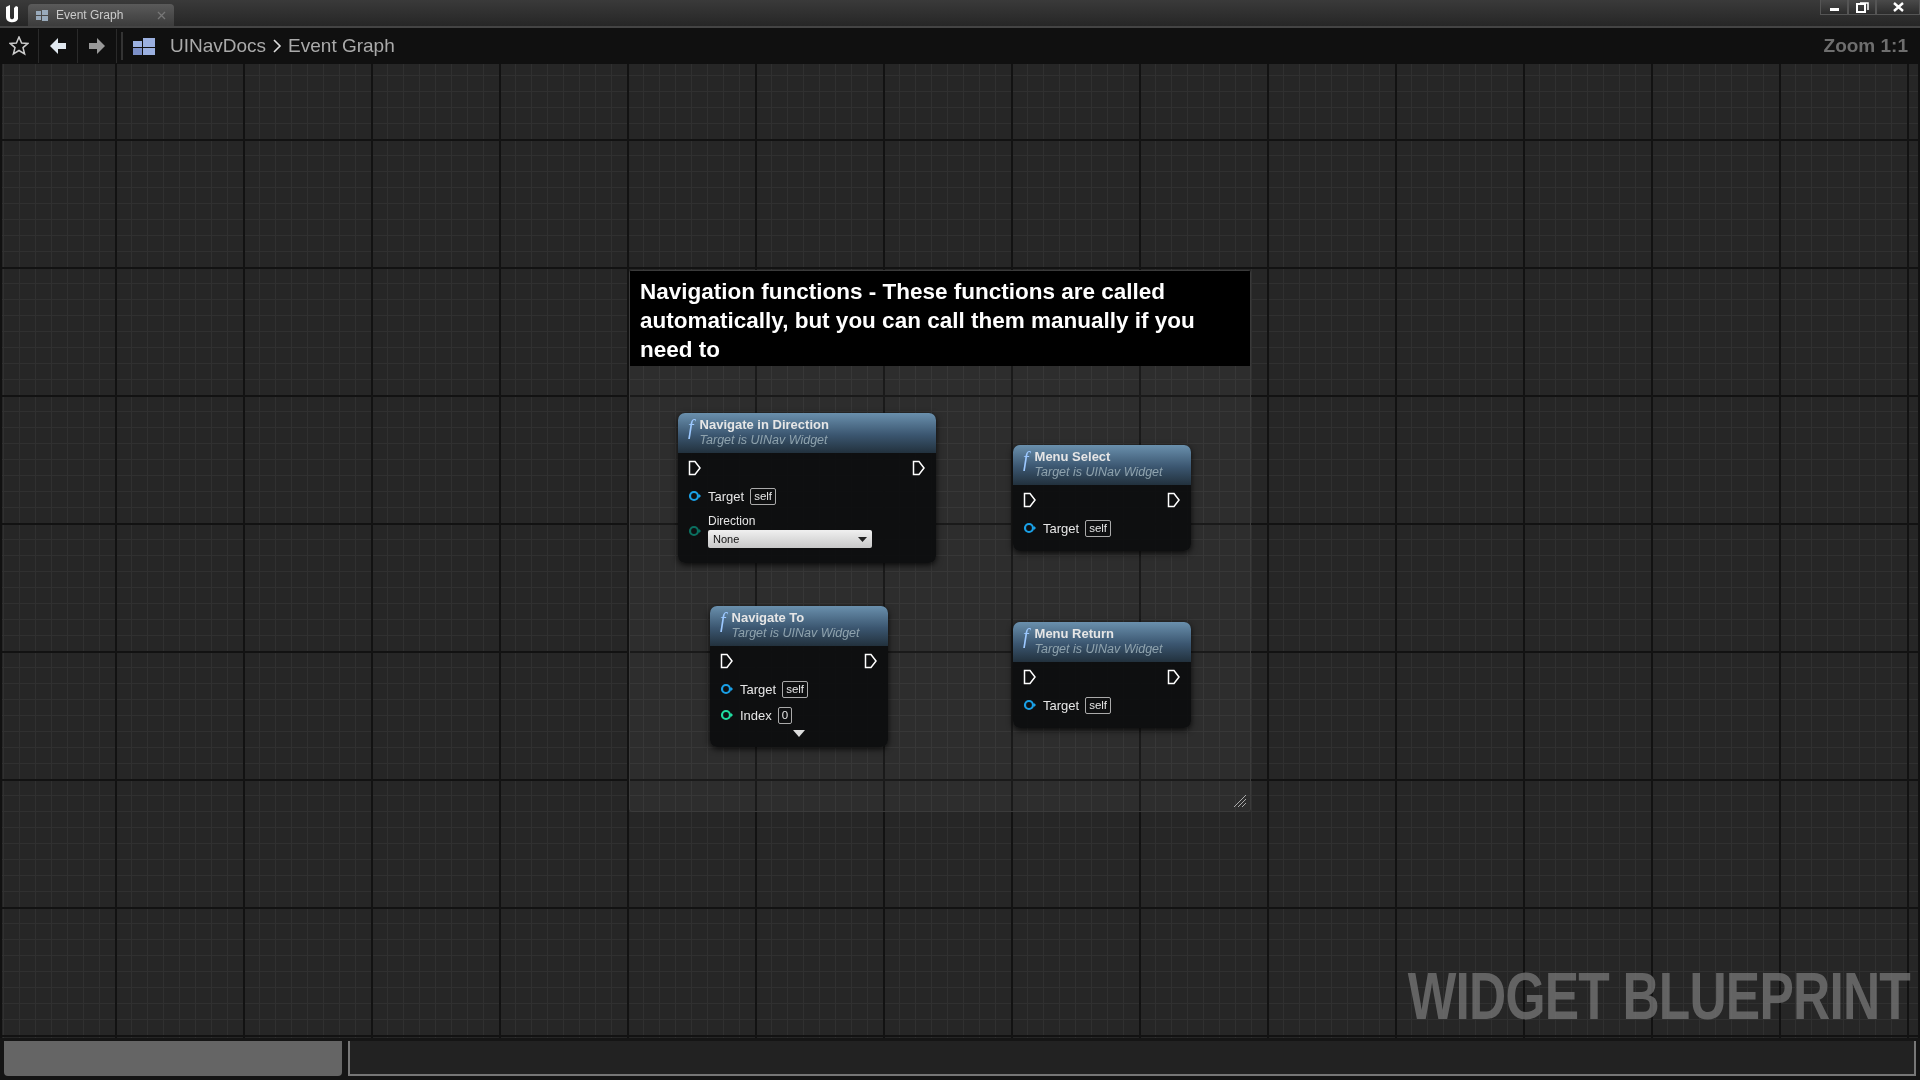 This screenshot has height=1080, width=1920. Describe the element at coordinates (1658, 996) in the screenshot. I see `editor-type-label: WIDGET BLUEPRINT` at that location.